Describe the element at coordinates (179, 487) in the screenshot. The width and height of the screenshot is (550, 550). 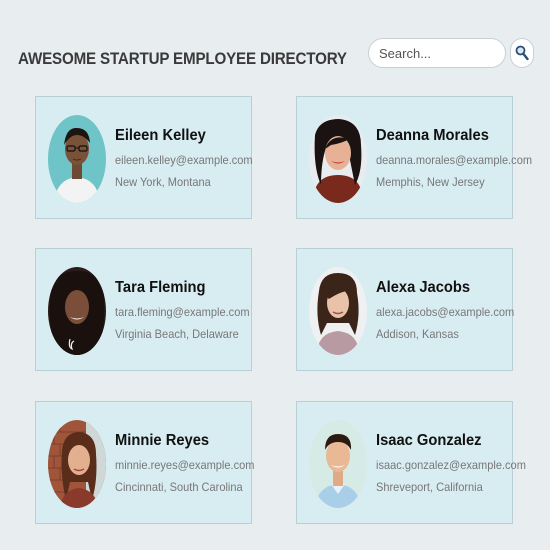
I see `employee-location: Cincinnati, South Carolina` at that location.